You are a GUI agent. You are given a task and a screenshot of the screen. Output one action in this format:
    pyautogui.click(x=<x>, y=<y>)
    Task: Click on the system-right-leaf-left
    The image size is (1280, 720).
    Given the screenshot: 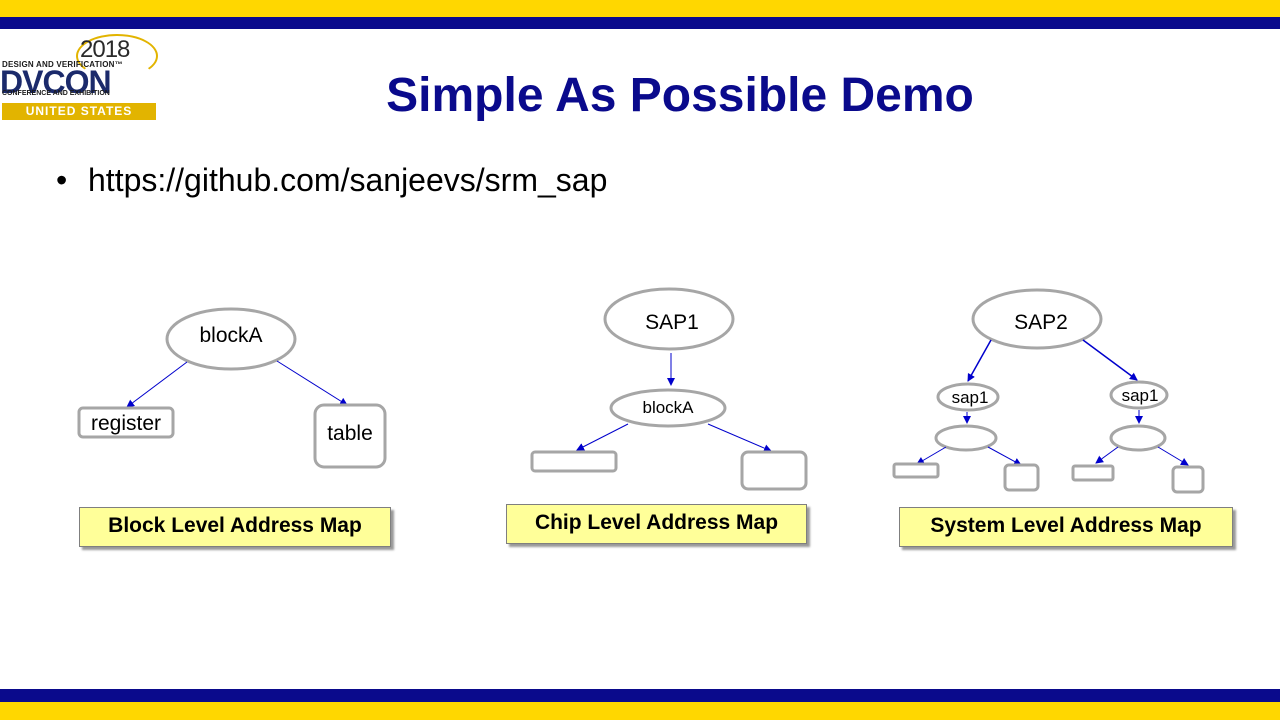 What is the action you would take?
    pyautogui.click(x=1093, y=473)
    